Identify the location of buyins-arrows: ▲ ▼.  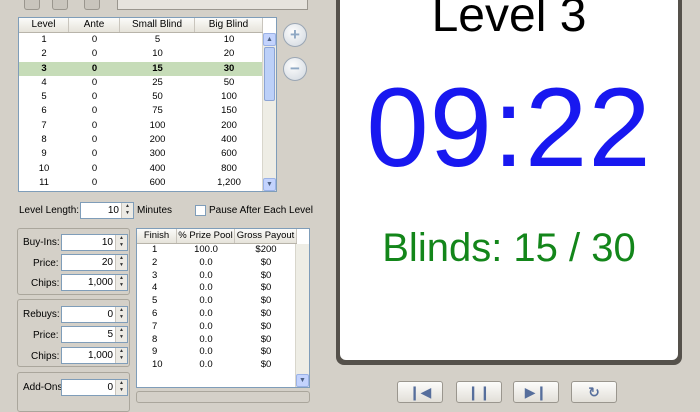
(121, 242).